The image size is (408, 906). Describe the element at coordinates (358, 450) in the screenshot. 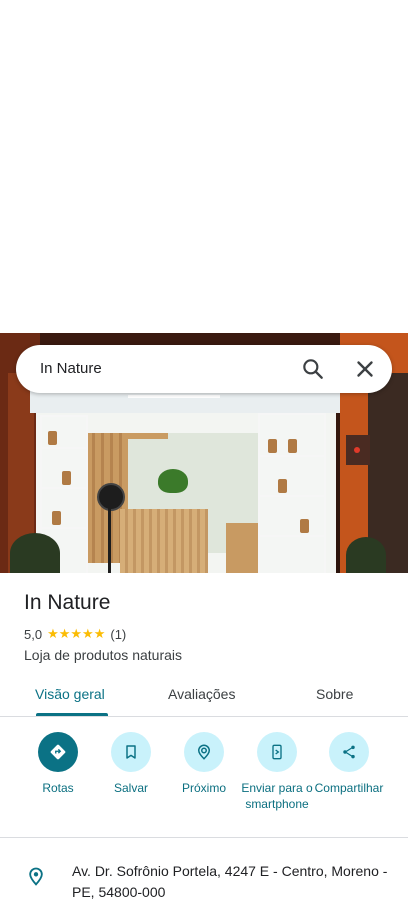

I see `photo-wall-box` at that location.